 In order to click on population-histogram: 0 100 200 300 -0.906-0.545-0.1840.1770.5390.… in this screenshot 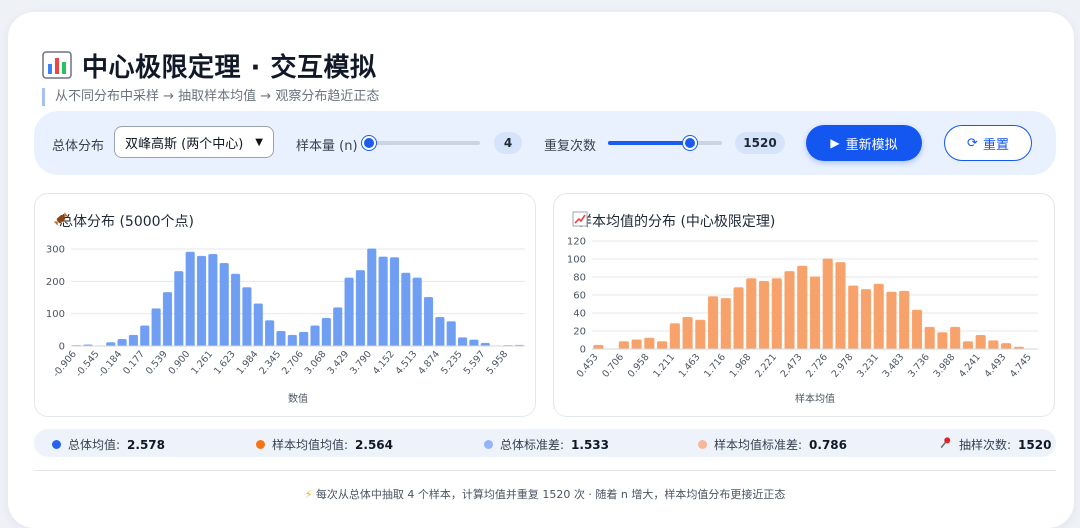, I will do `click(285, 325)`.